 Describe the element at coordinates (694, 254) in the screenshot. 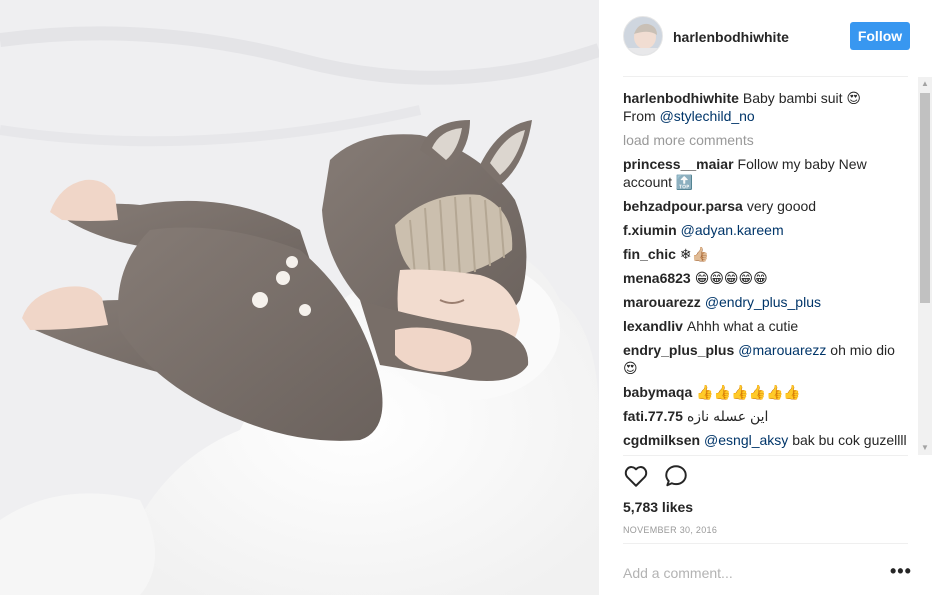

I see `comment-text: ❄👍🏼` at that location.